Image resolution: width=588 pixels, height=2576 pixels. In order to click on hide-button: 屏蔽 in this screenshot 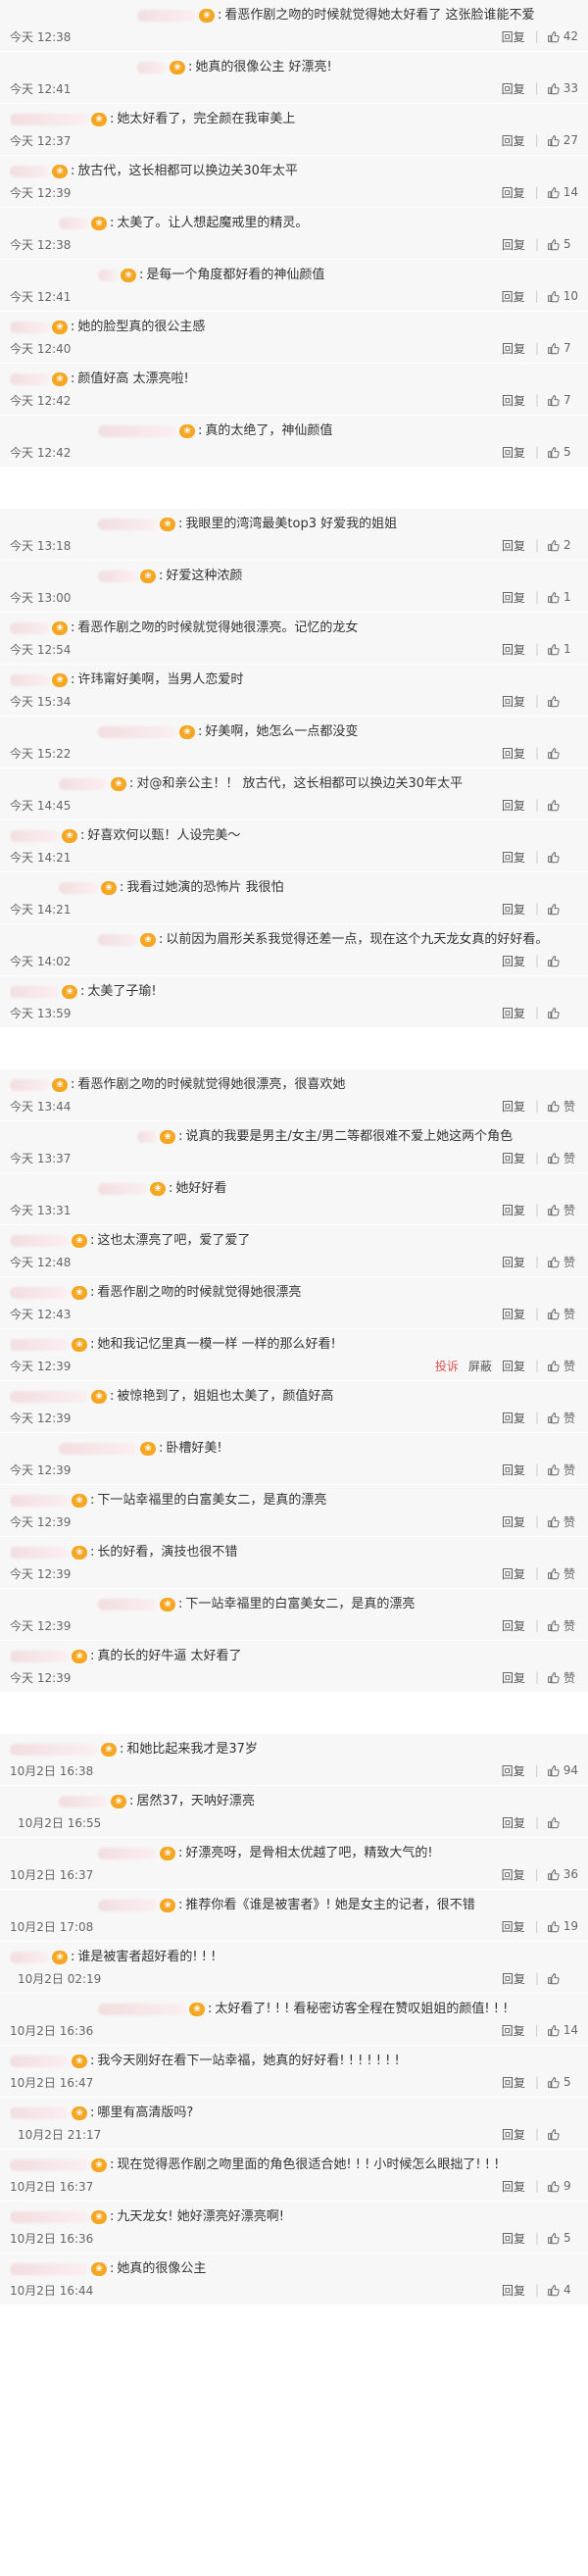, I will do `click(480, 1366)`.